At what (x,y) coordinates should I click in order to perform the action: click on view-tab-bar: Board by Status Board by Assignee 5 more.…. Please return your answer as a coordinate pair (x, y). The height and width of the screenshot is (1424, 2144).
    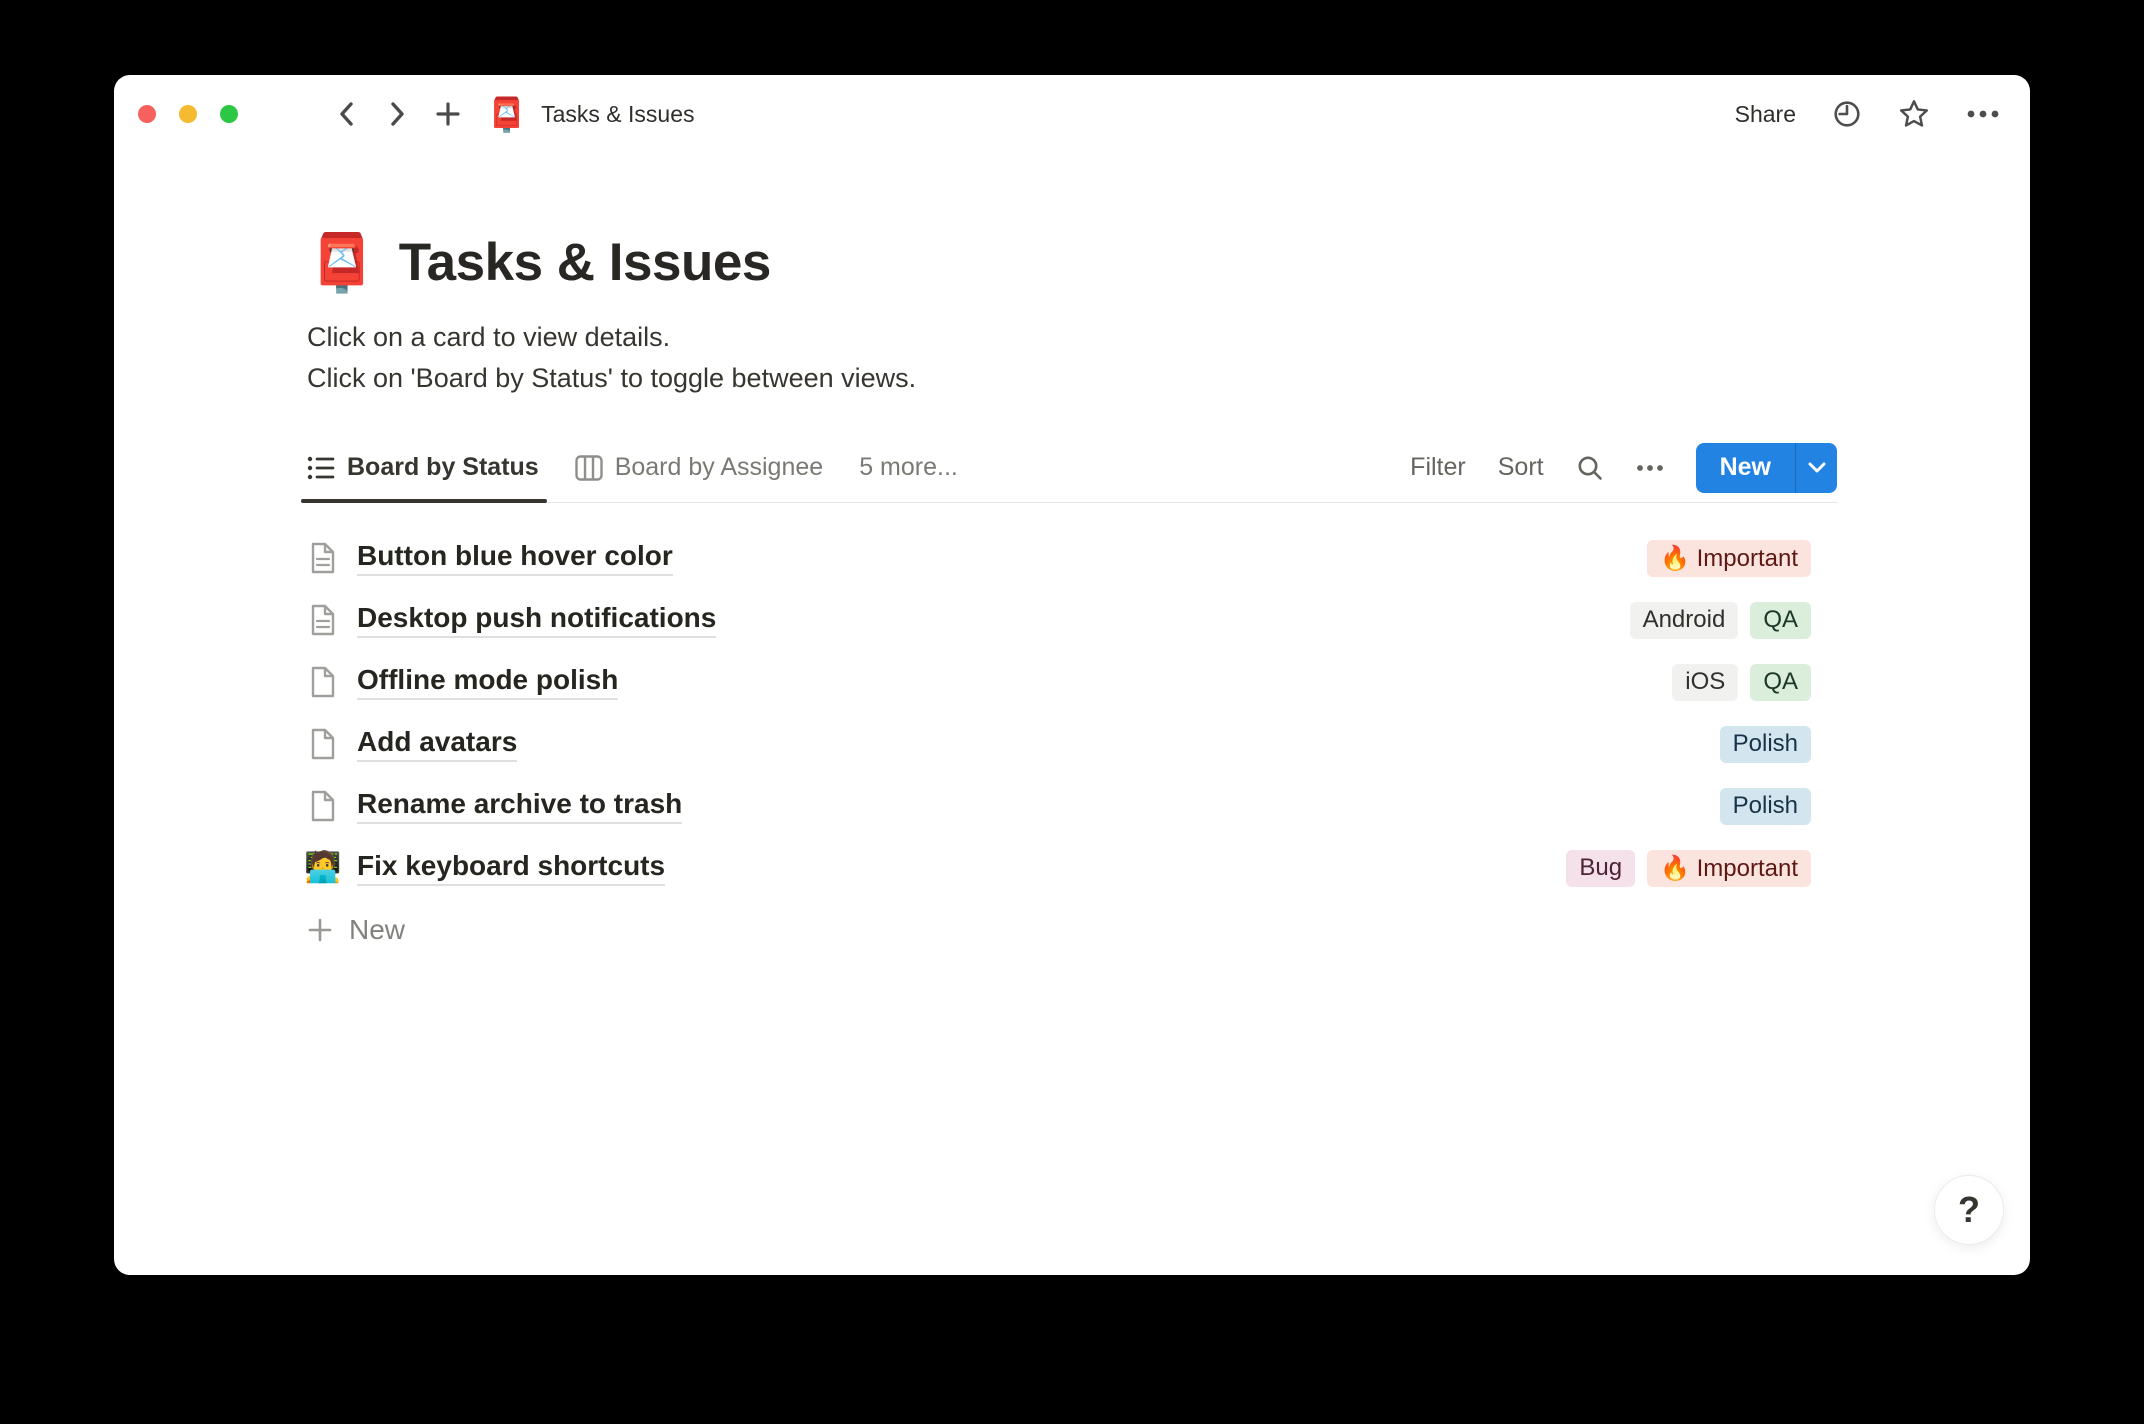
    Looking at the image, I should click on (1069, 468).